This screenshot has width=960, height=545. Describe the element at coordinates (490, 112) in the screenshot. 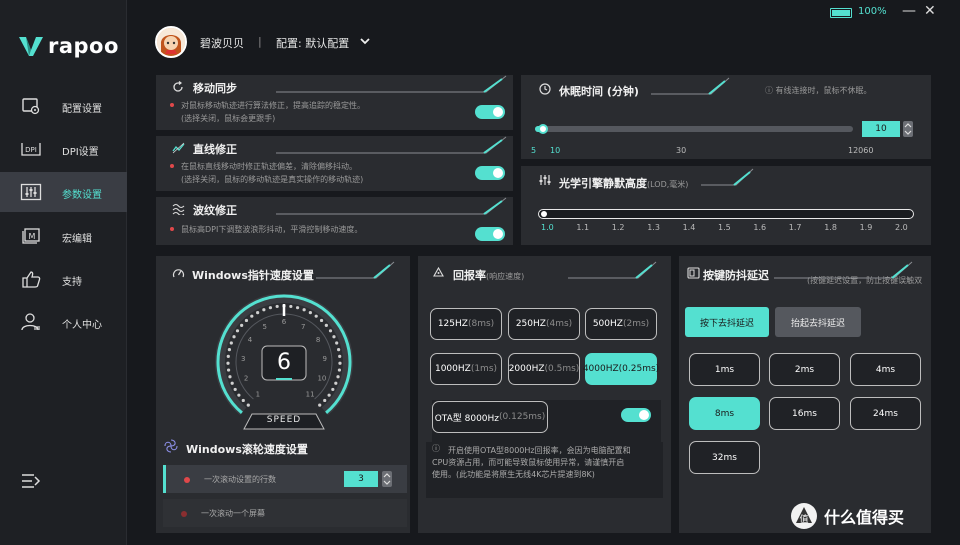

I see `motion-sync-toggle` at that location.